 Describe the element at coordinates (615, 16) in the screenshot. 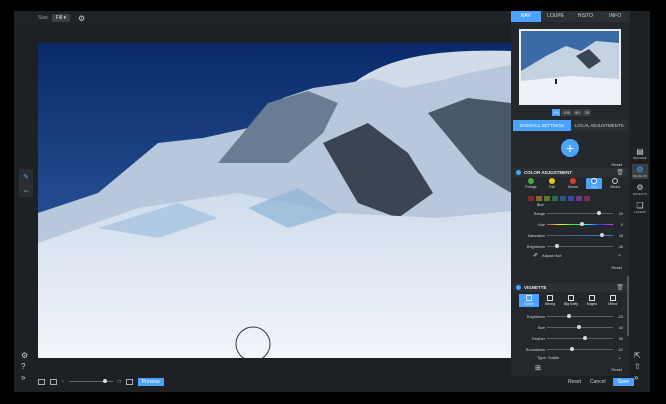

I see `tab-info: INFO` at that location.